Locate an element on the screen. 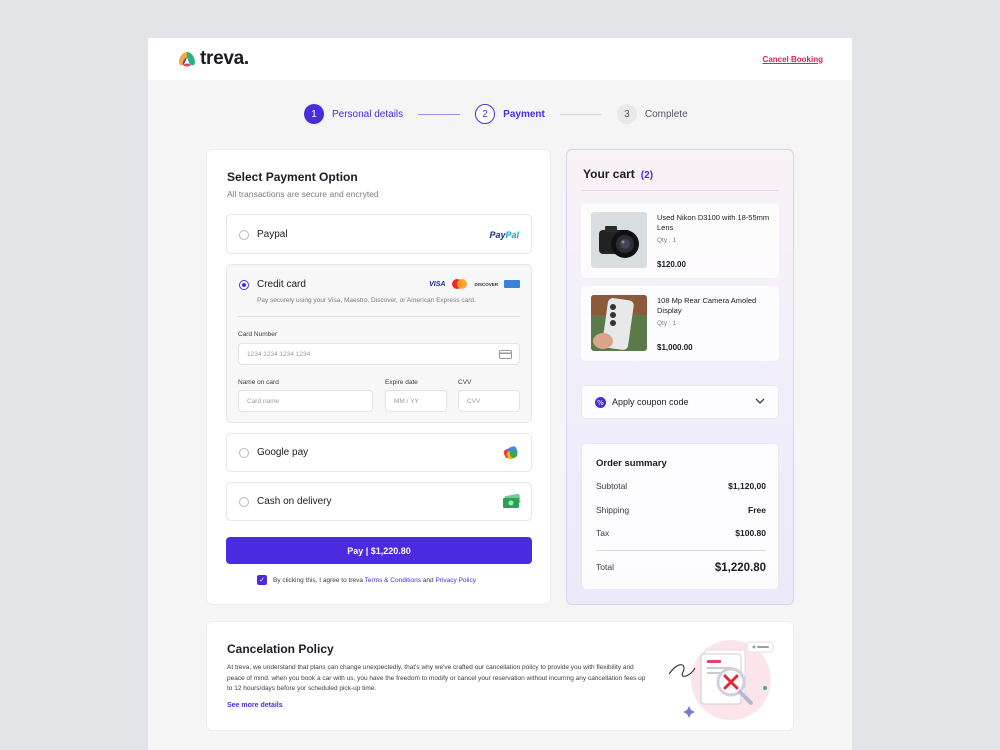 The image size is (1000, 750). option-label: Google pay is located at coordinates (283, 452).